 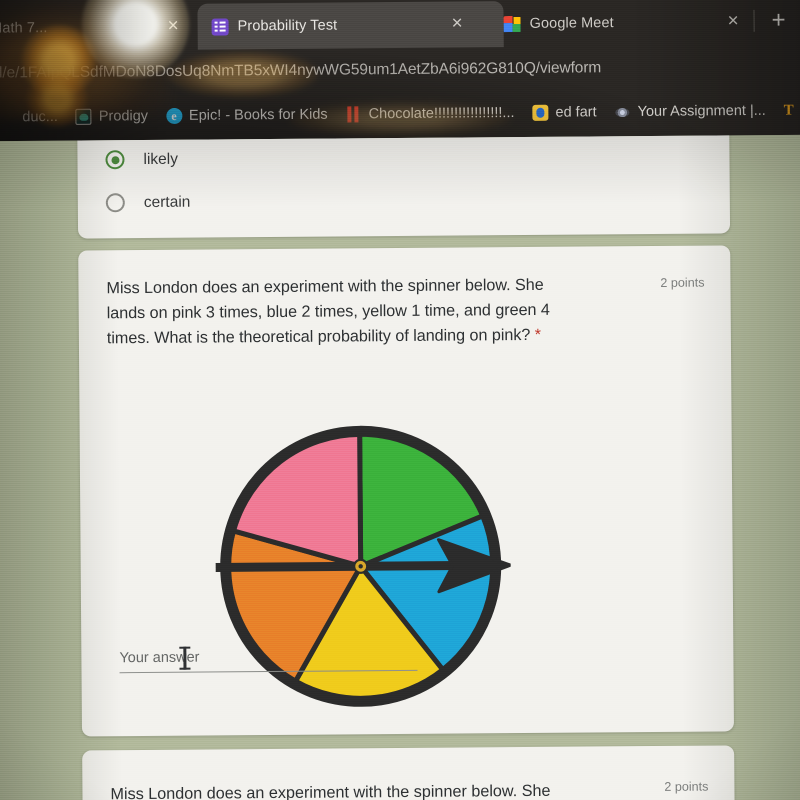 What do you see at coordinates (115, 203) in the screenshot?
I see `radio-certain-icon` at bounding box center [115, 203].